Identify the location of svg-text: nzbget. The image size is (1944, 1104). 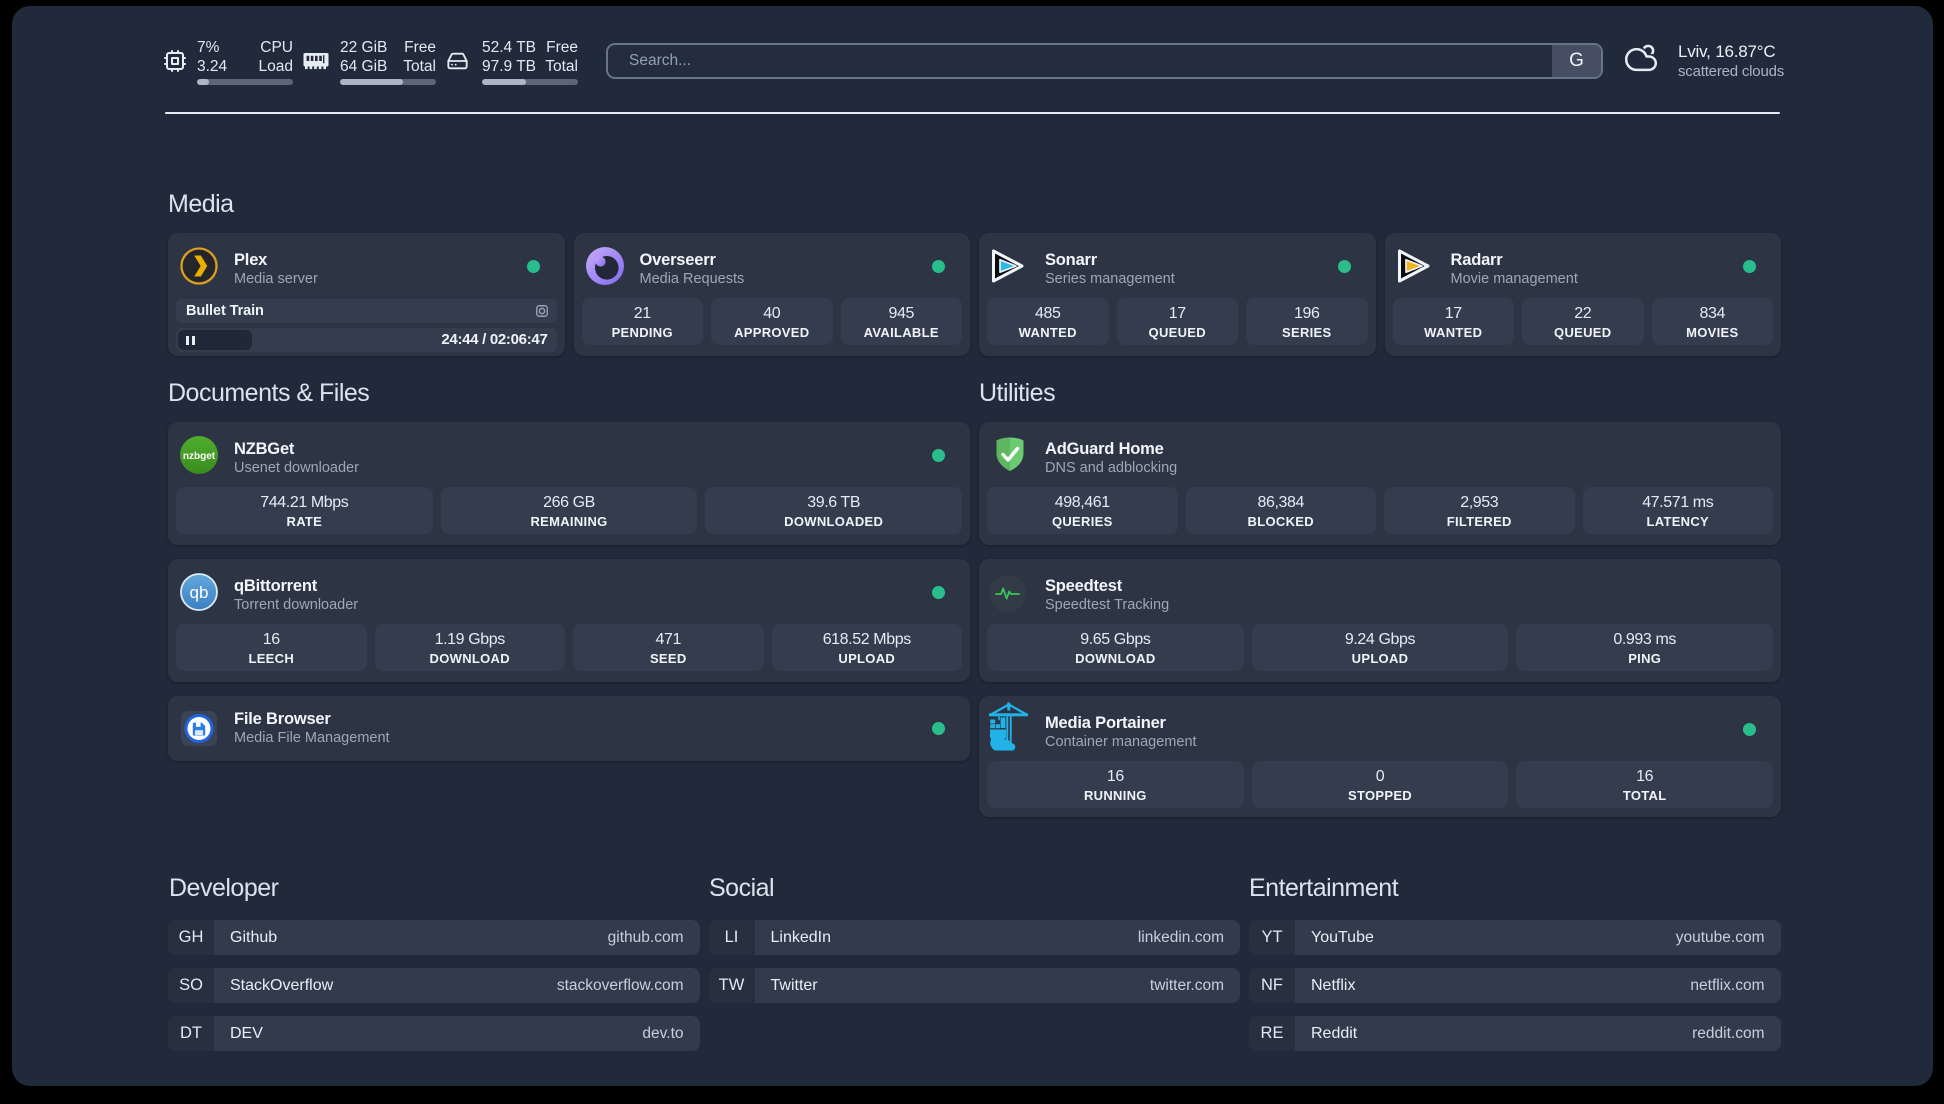
(199, 456).